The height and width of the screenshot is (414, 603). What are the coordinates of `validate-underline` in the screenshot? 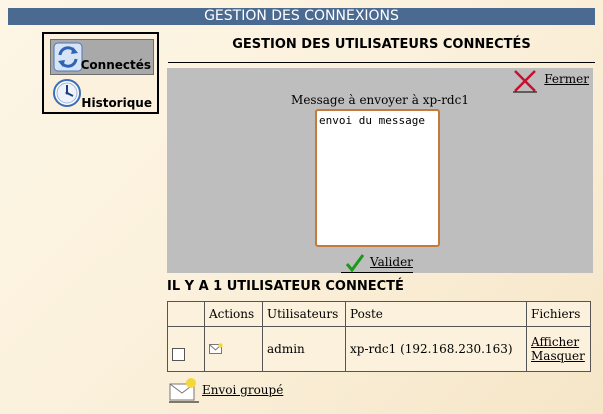 It's located at (377, 272).